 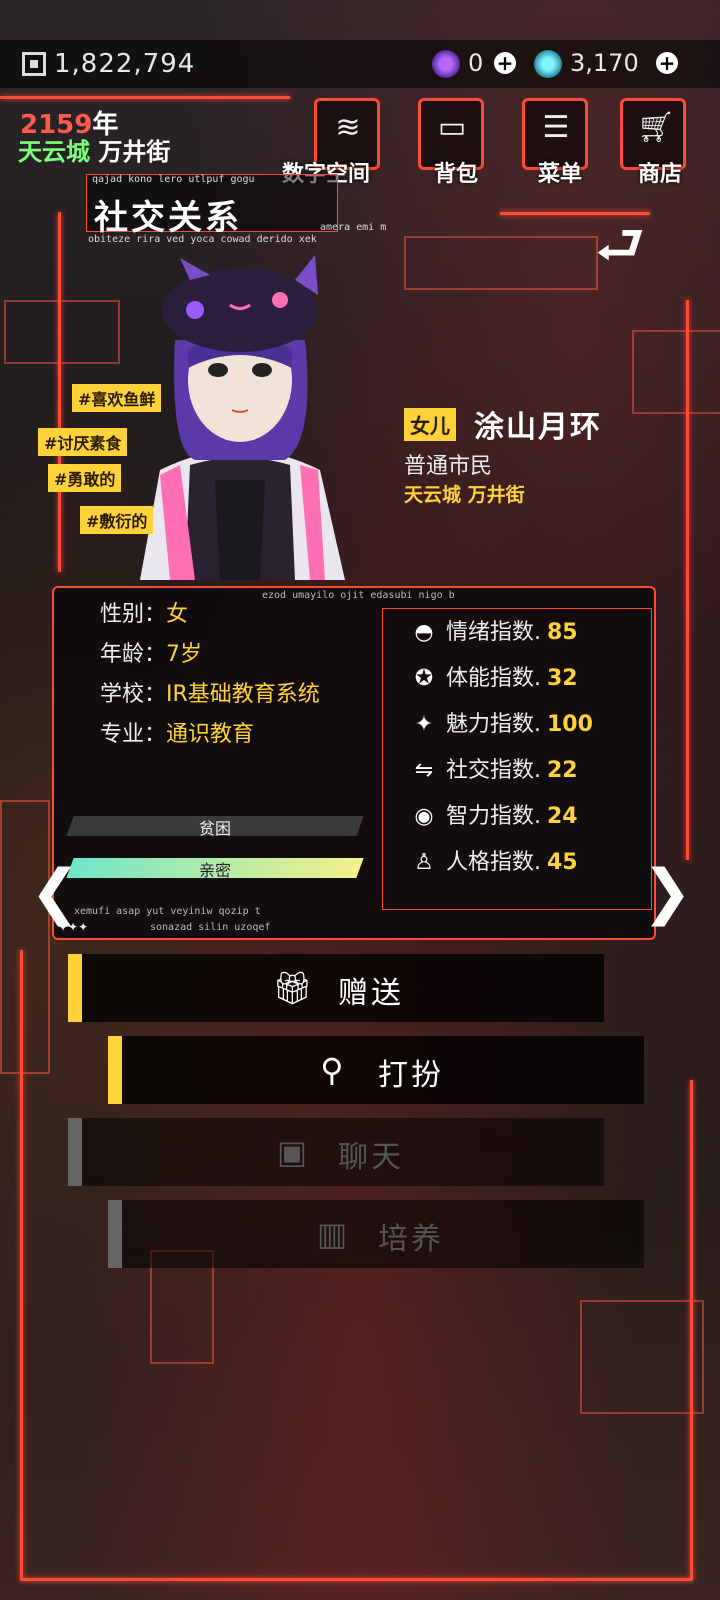 I want to click on hanger-icon: ⚲, so click(x=332, y=1070).